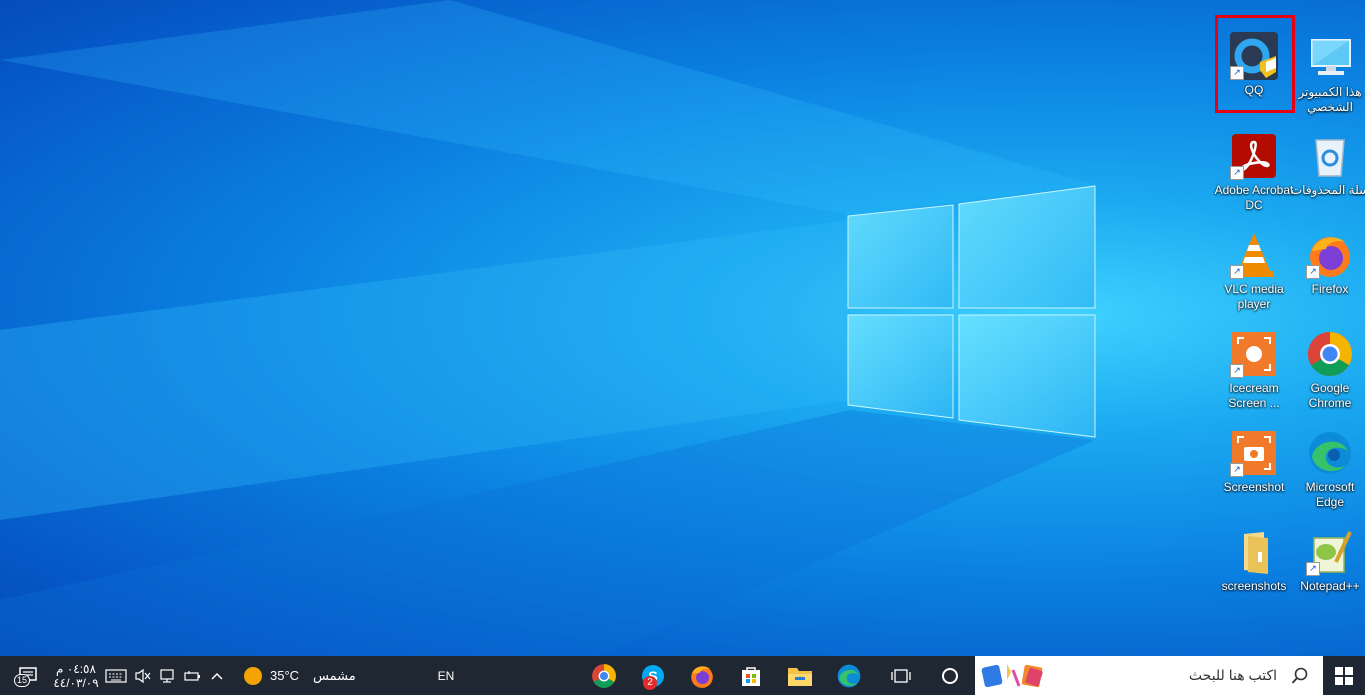  I want to click on clock: ٠٤:٥٨ م ٤٤/٠٣/٠٩, so click(76, 675).